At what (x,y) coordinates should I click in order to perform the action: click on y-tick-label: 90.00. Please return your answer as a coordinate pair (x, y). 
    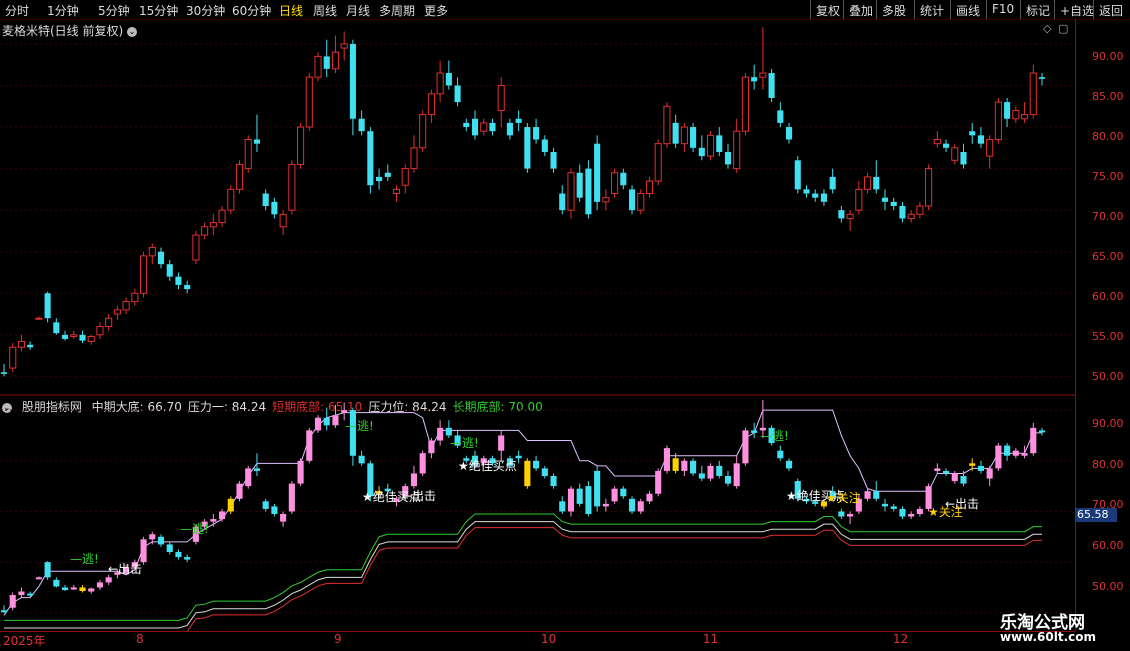
    Looking at the image, I should click on (1108, 423).